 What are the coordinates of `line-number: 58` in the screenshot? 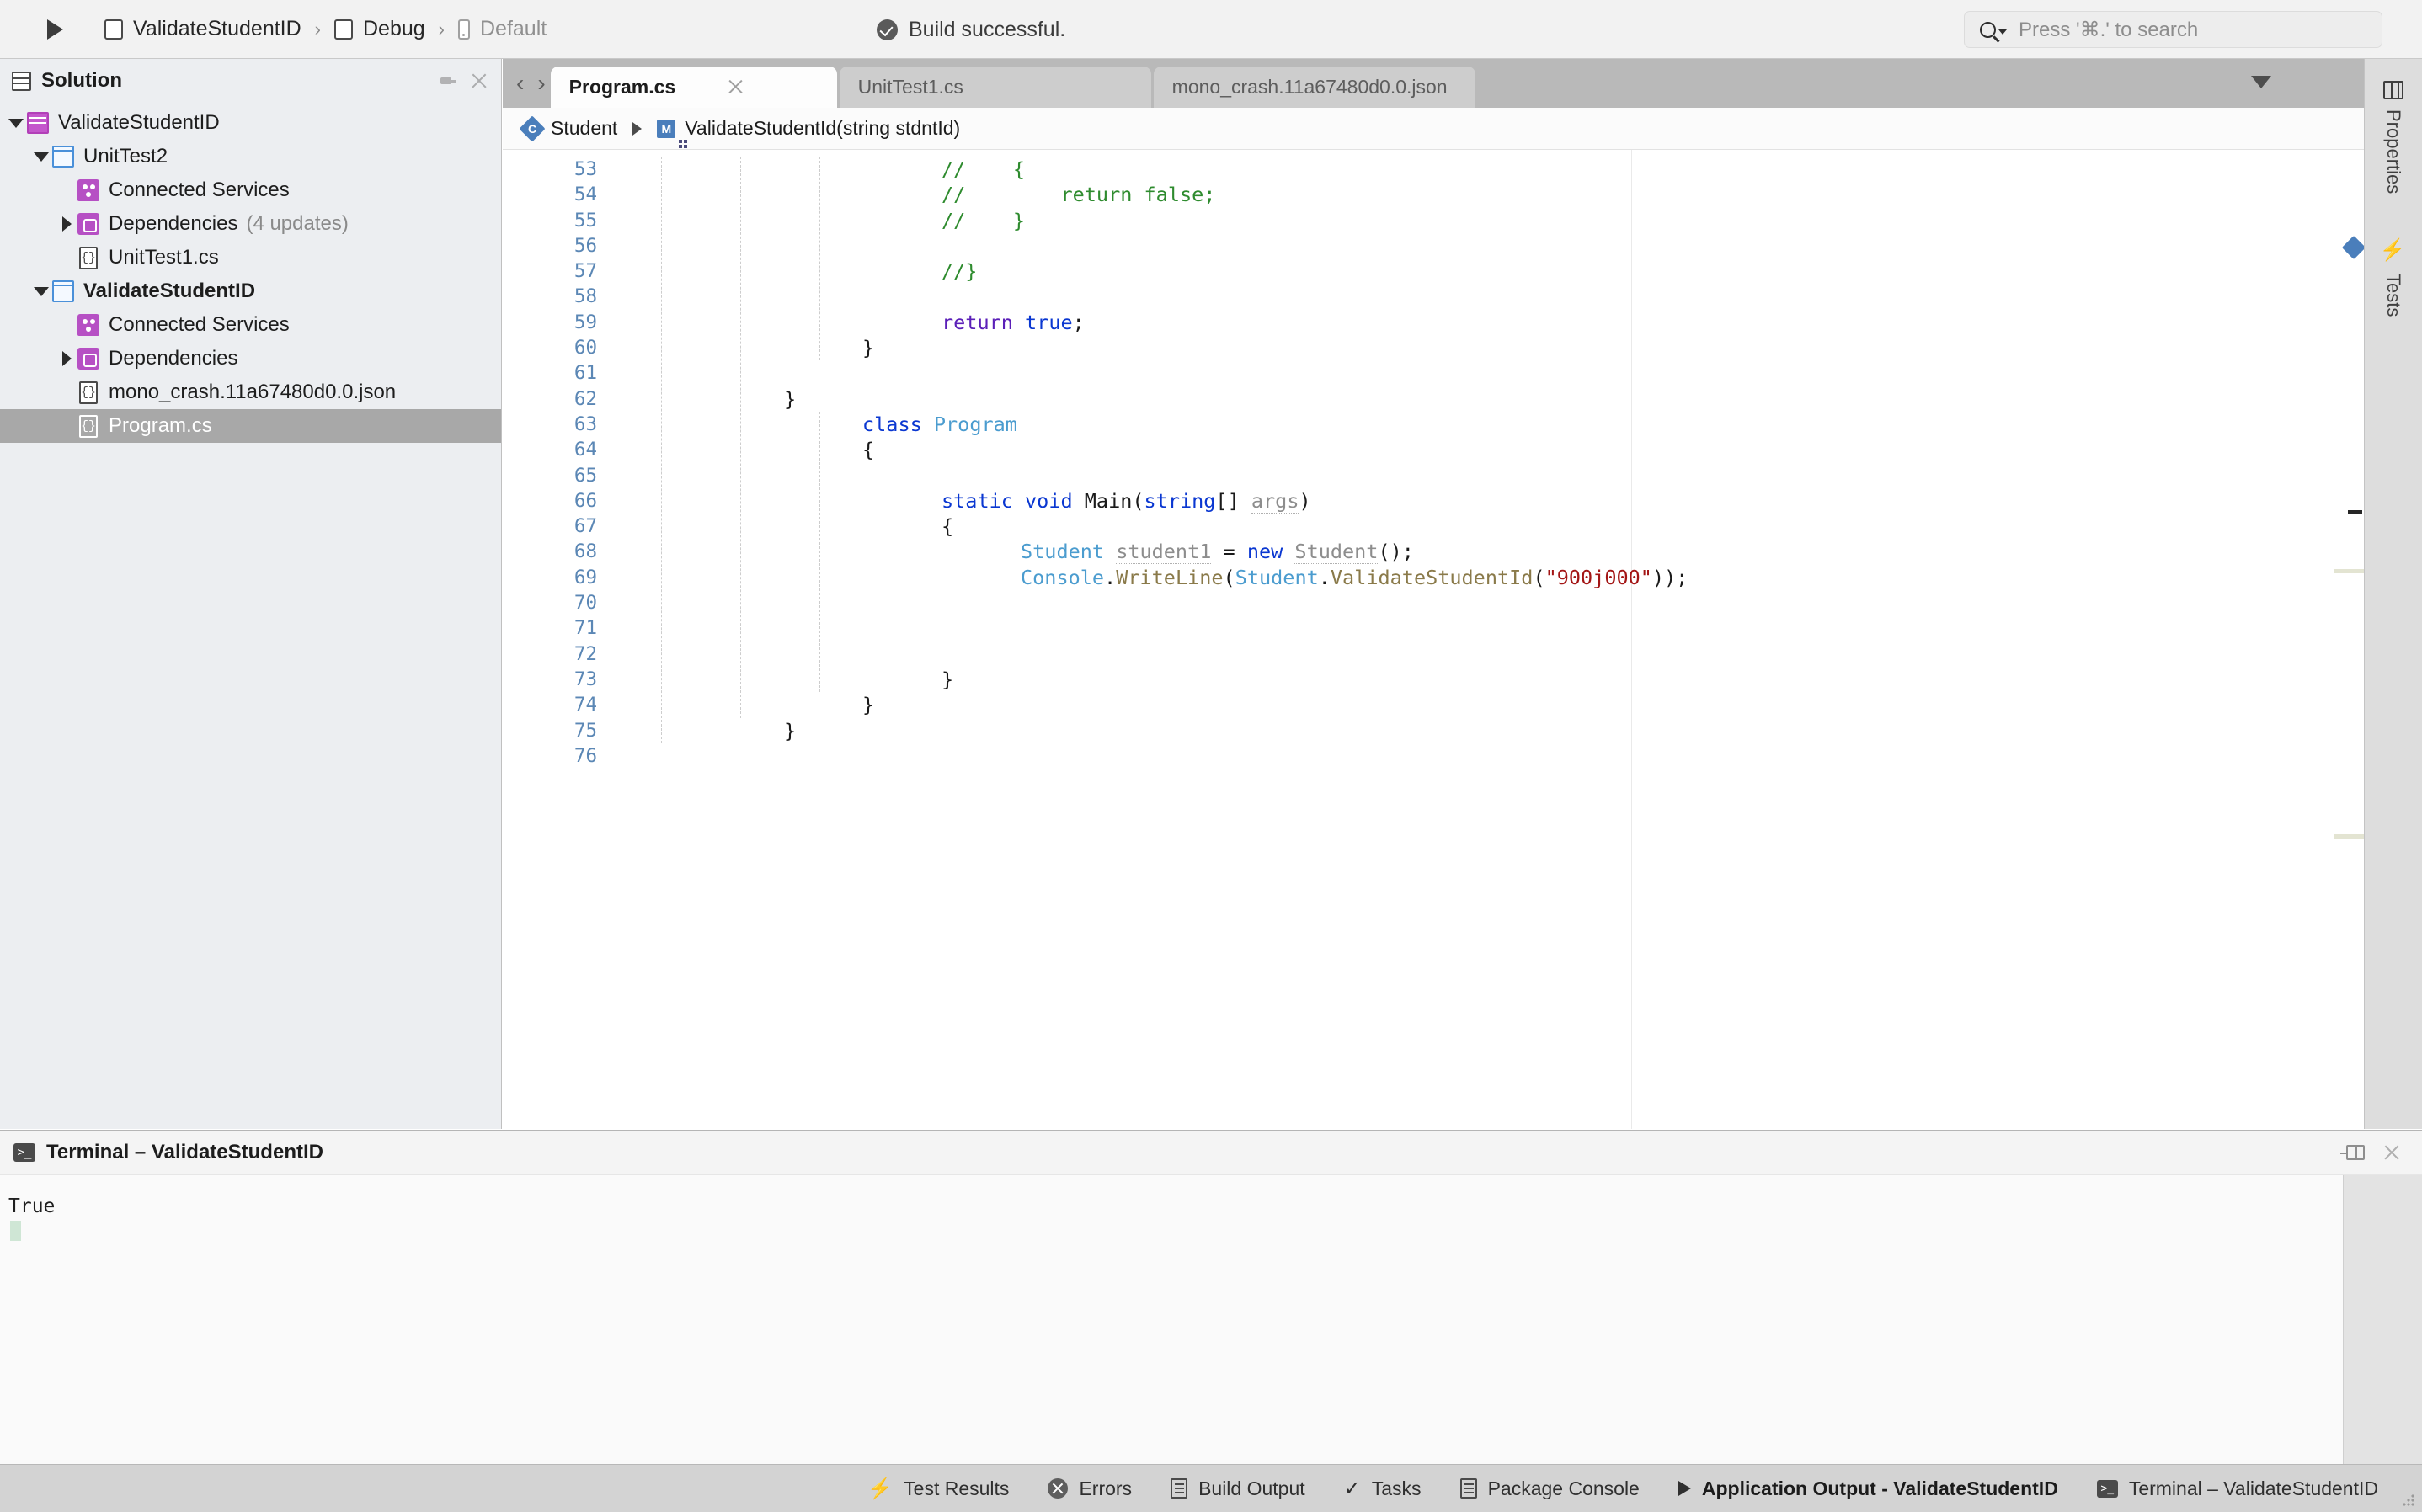 It's located at (585, 296).